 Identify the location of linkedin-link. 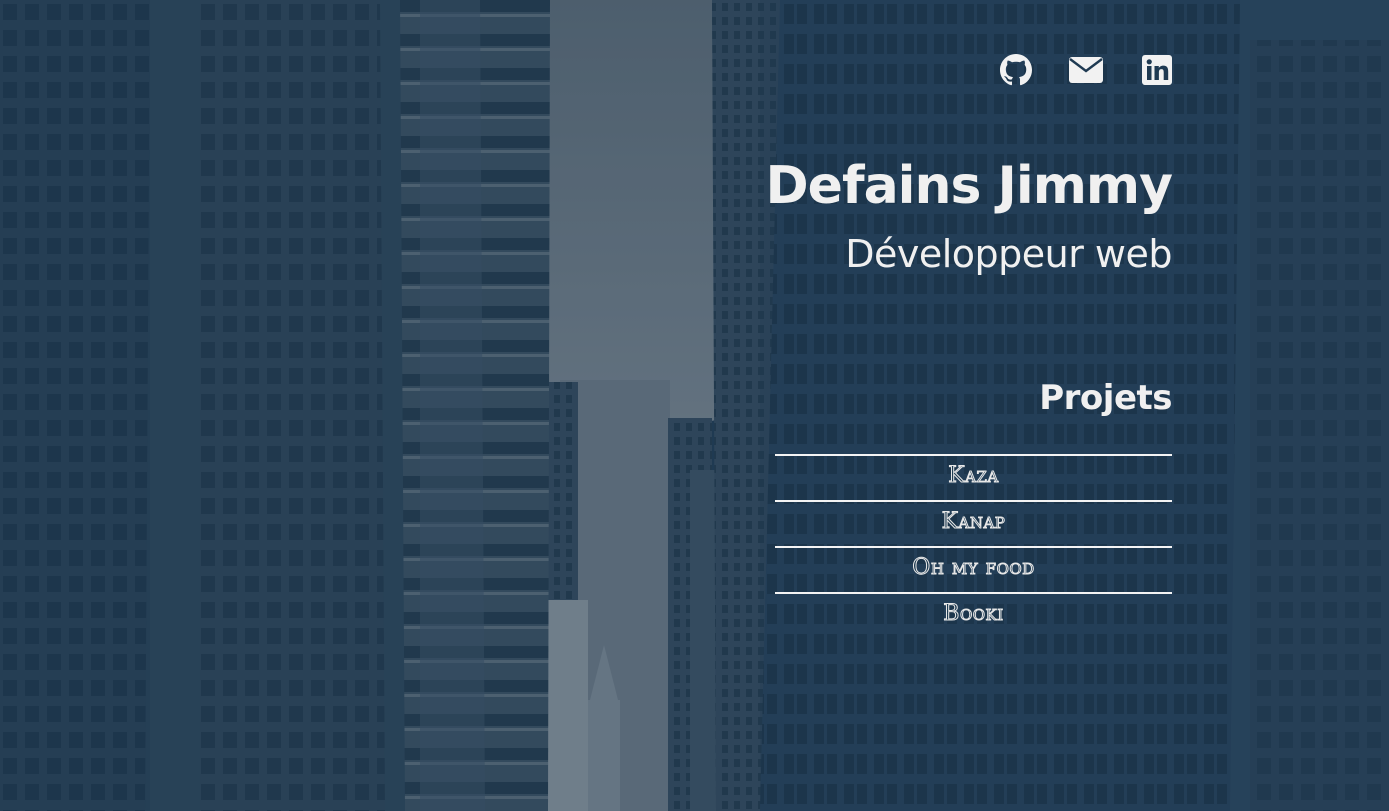
(1157, 70).